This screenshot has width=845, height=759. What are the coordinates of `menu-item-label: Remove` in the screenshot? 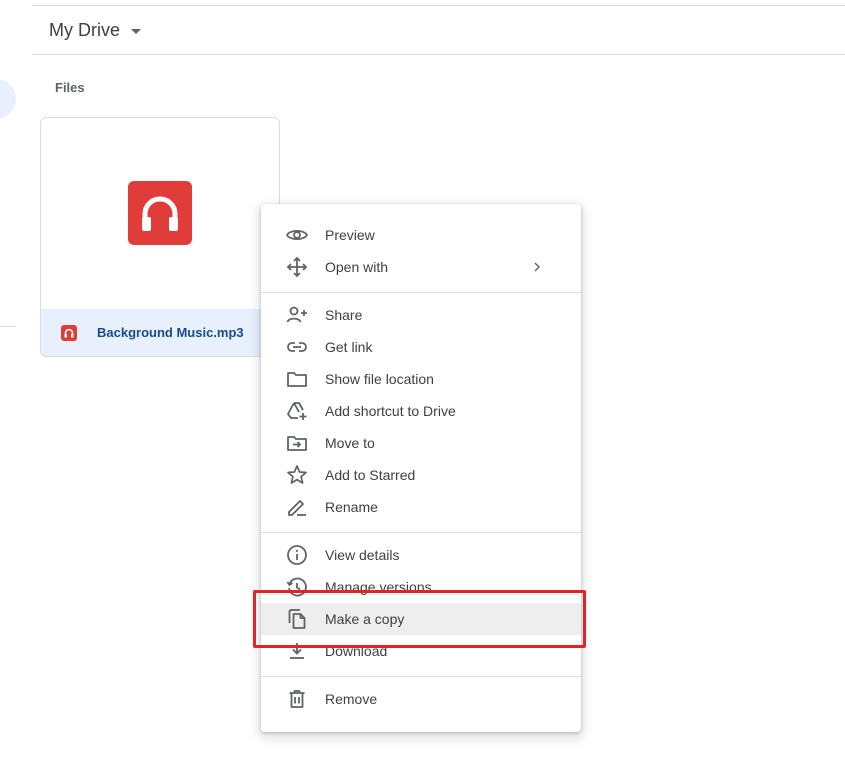 It's located at (351, 699).